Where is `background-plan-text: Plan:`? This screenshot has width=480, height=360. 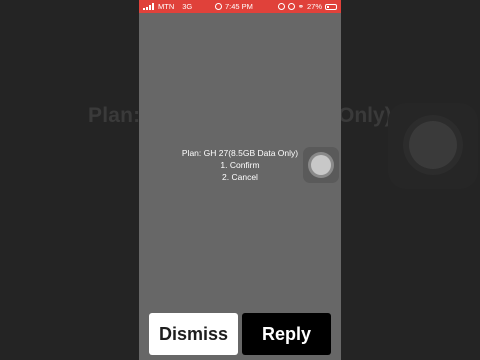 background-plan-text: Plan: is located at coordinates (114, 115).